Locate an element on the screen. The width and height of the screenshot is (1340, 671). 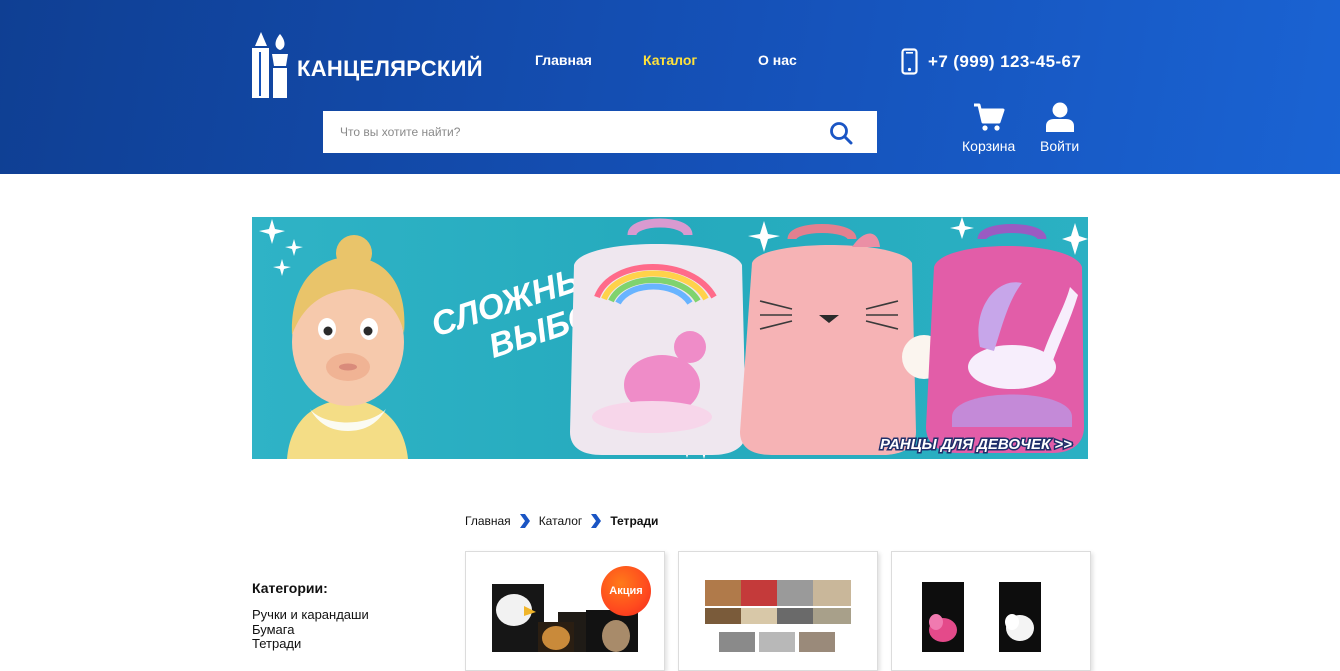
search-input is located at coordinates (568, 132).